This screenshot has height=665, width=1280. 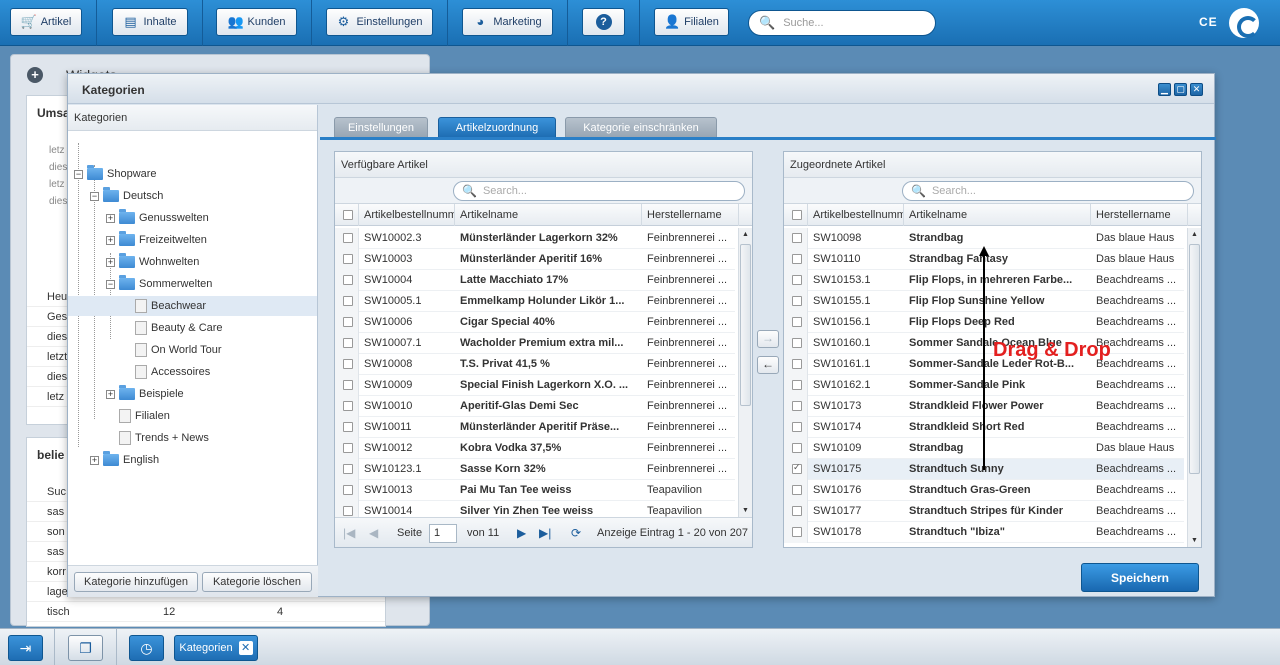 What do you see at coordinates (192, 196) in the screenshot?
I see `tree-node: − Deutsch` at bounding box center [192, 196].